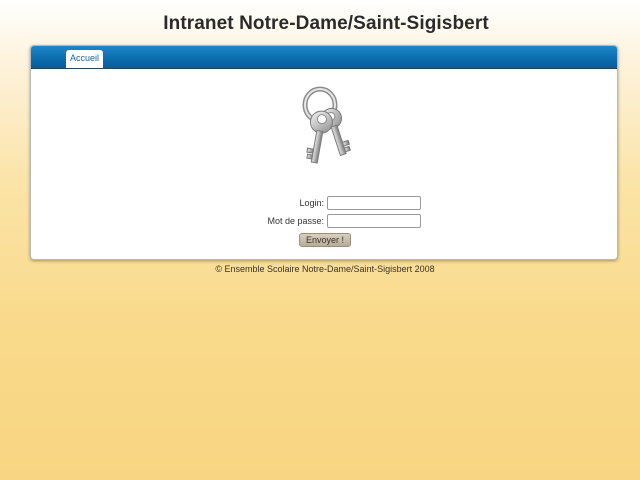 Image resolution: width=640 pixels, height=480 pixels. Describe the element at coordinates (85, 59) in the screenshot. I see `tab-accueil: Accueil` at that location.